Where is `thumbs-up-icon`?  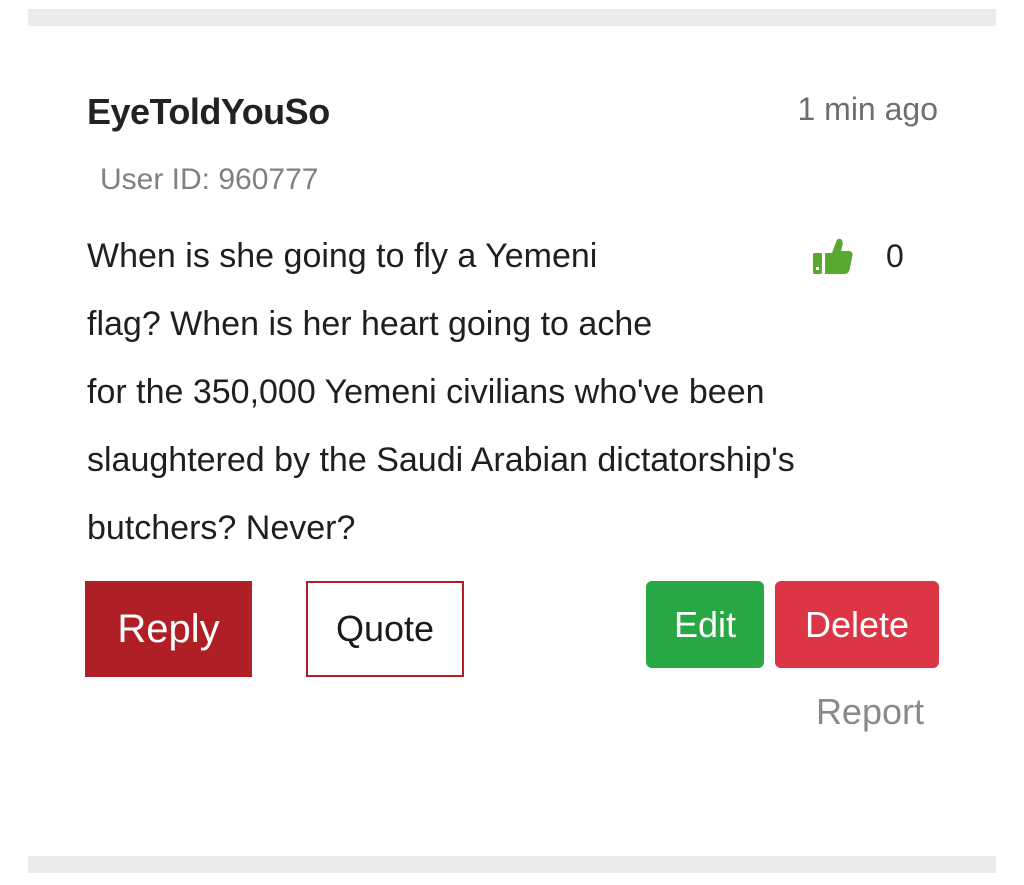 thumbs-up-icon is located at coordinates (833, 256).